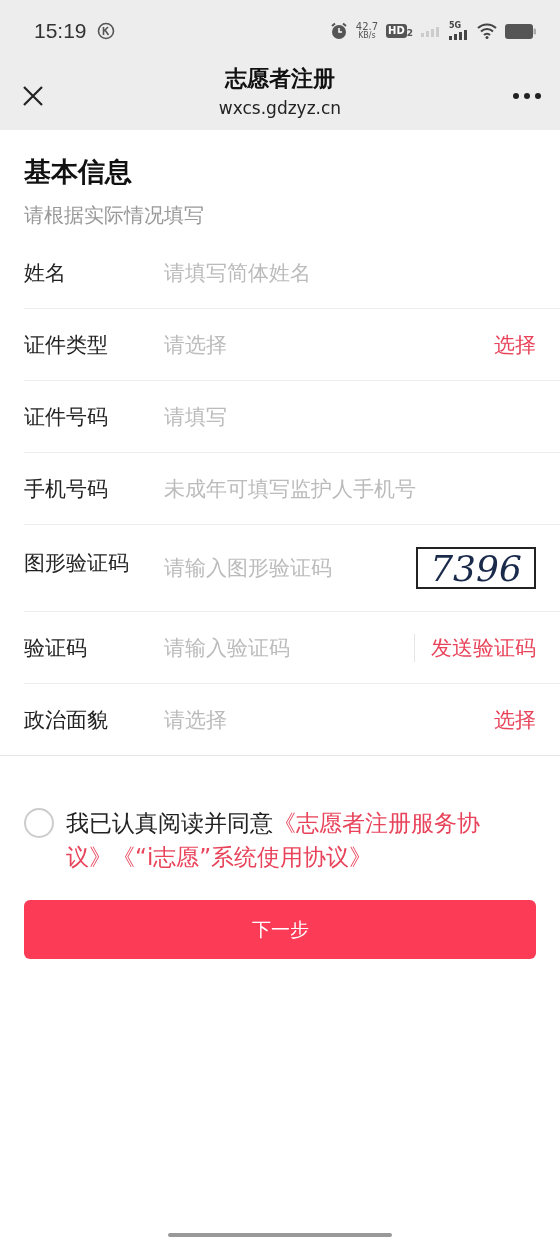 The image size is (560, 1245). Describe the element at coordinates (455, 26) in the screenshot. I see `network-type: 5G` at that location.